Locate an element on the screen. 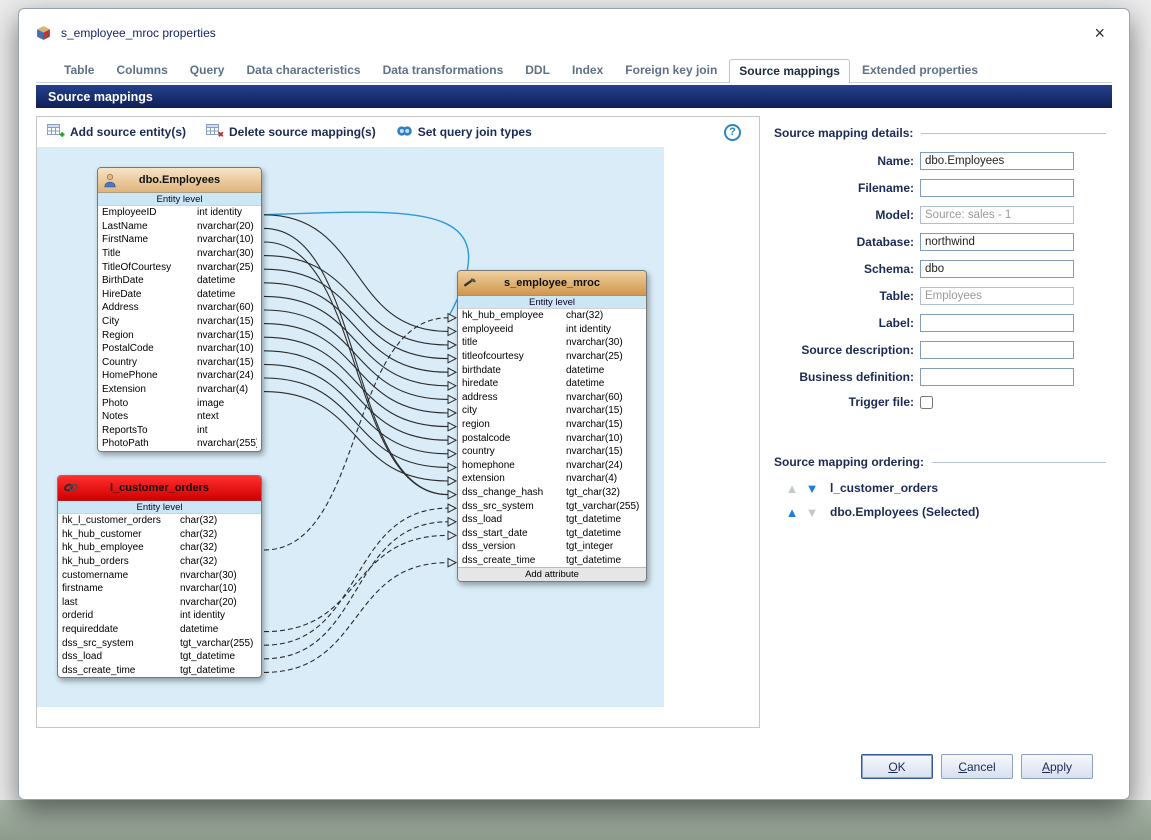 The width and height of the screenshot is (1151, 840). entity-row: hk_hub_orders char(32) is located at coordinates (159, 562).